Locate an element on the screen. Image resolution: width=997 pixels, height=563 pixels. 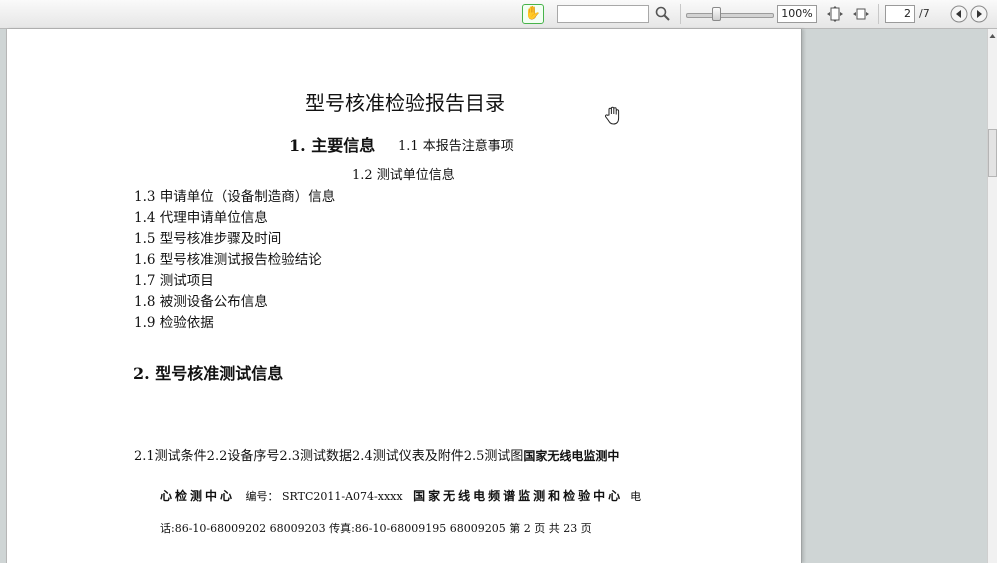
scroll-up-icon is located at coordinates (992, 36).